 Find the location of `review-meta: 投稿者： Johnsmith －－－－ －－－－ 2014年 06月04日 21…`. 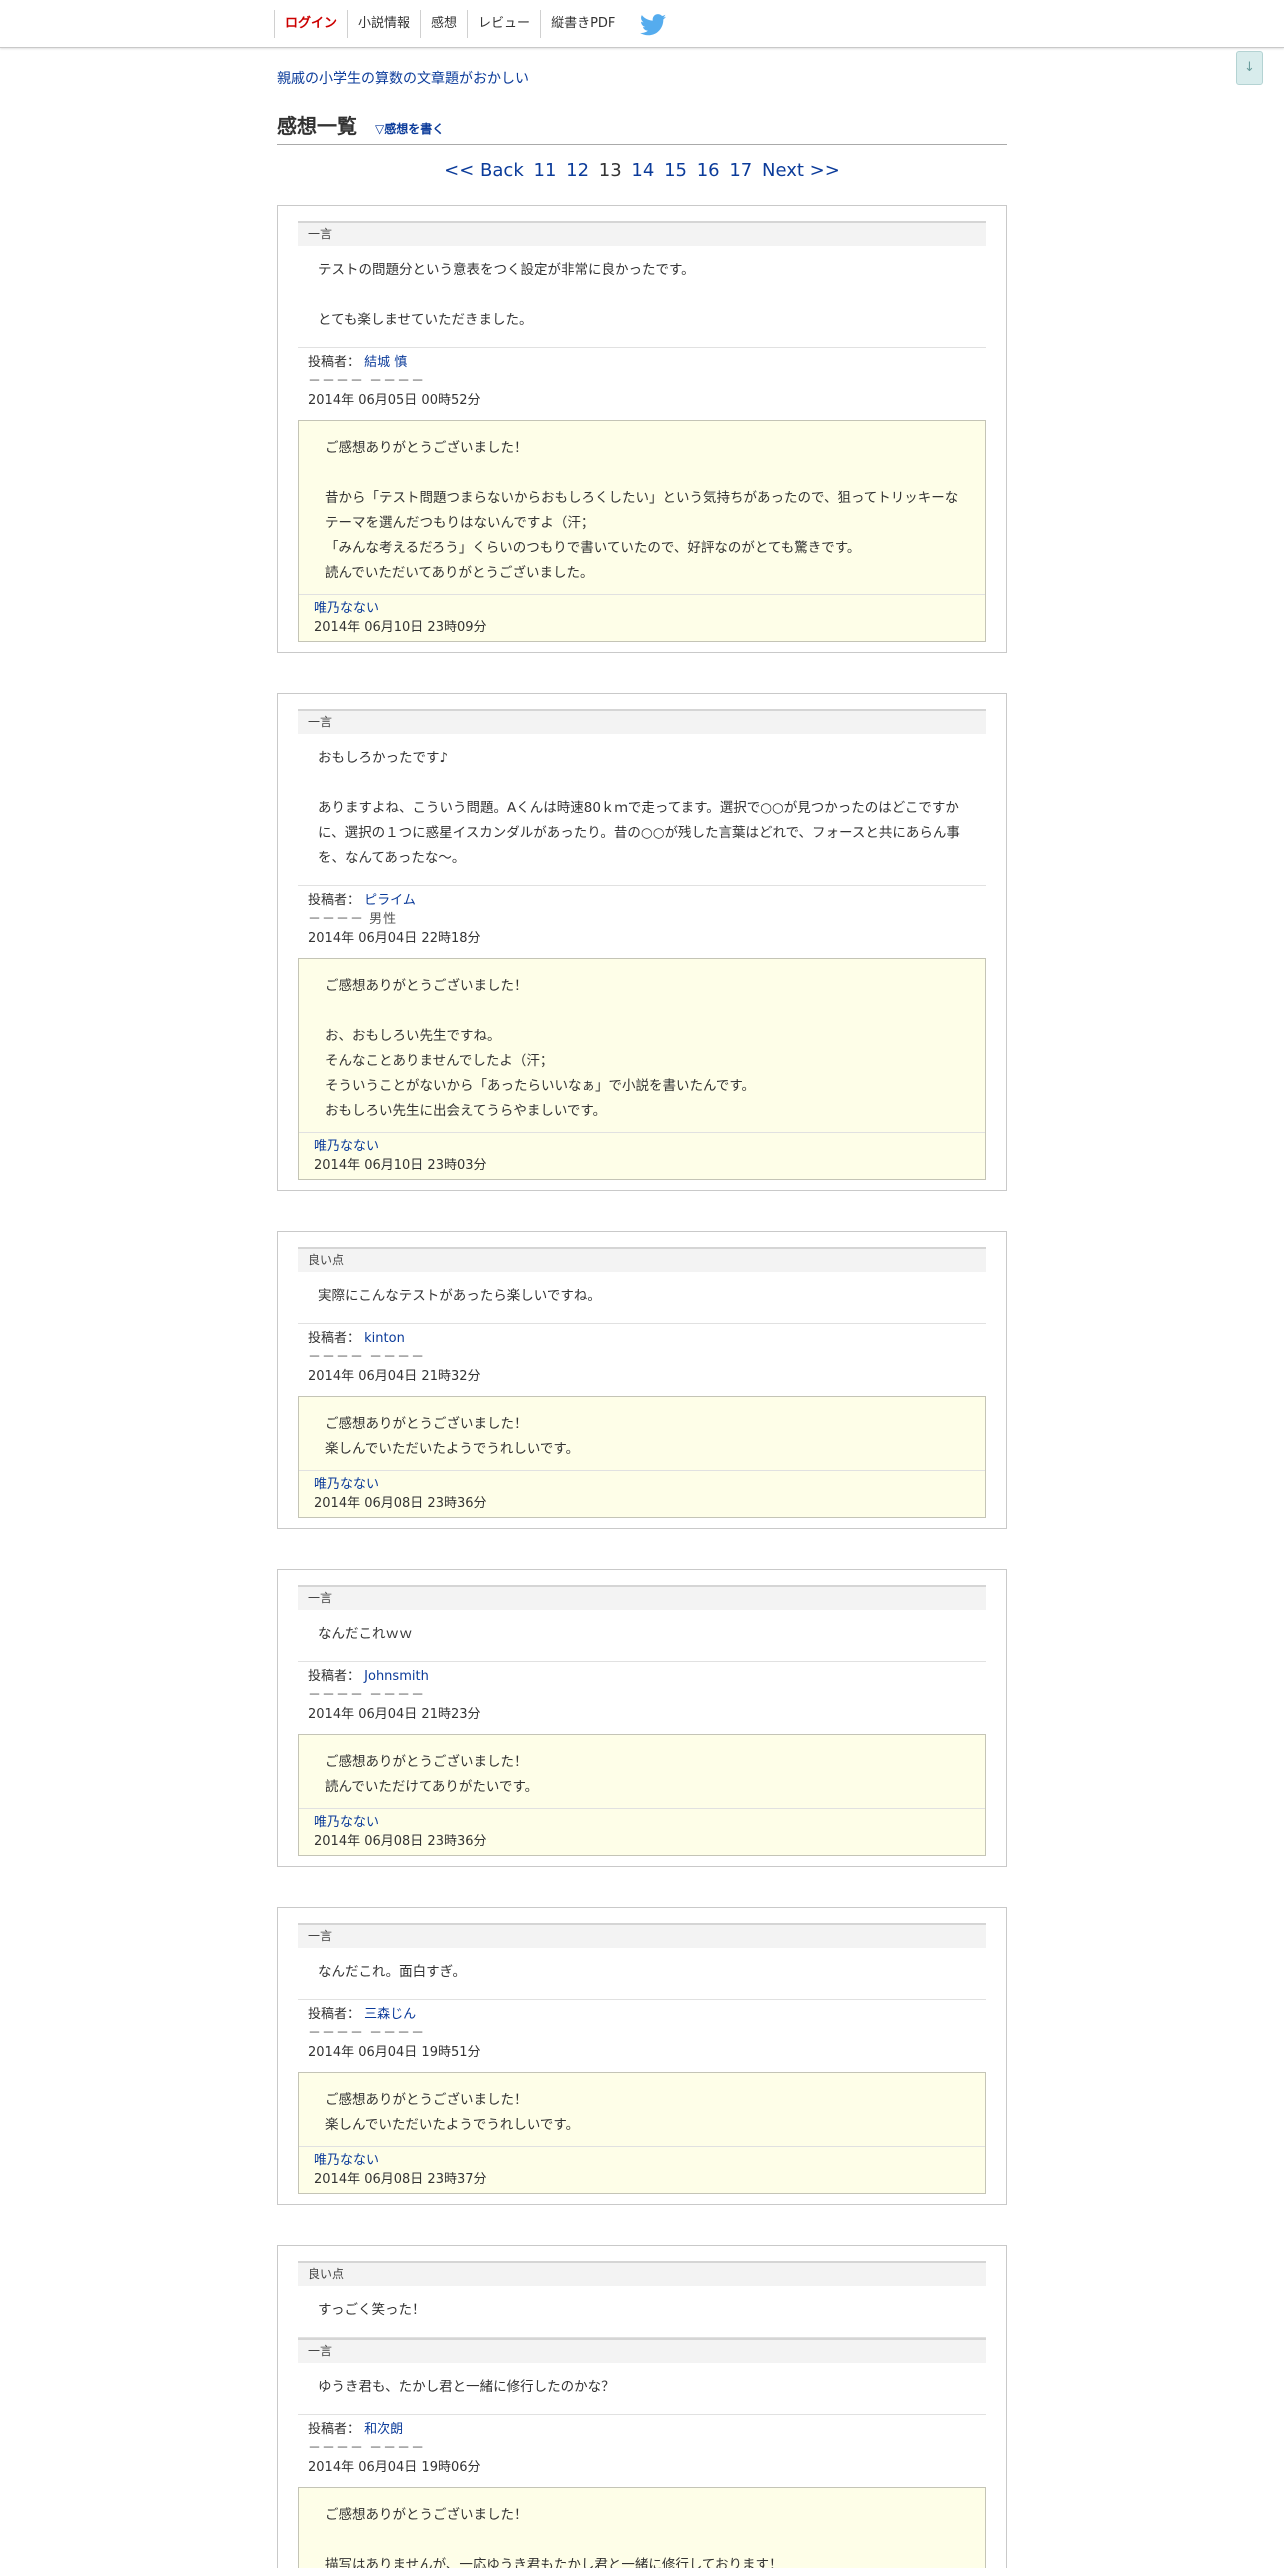

review-meta: 投稿者： Johnsmith －－－－ －－－－ 2014年 06月04日 21… is located at coordinates (642, 1696).